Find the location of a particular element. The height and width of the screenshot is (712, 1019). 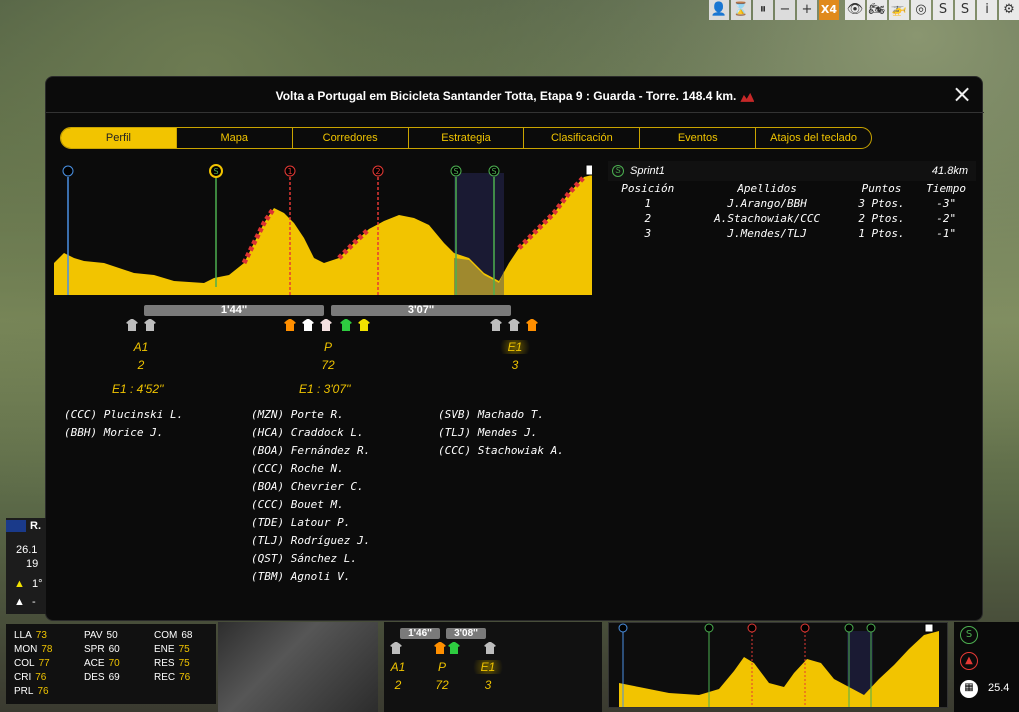

cell: 1 is located at coordinates (648, 203).